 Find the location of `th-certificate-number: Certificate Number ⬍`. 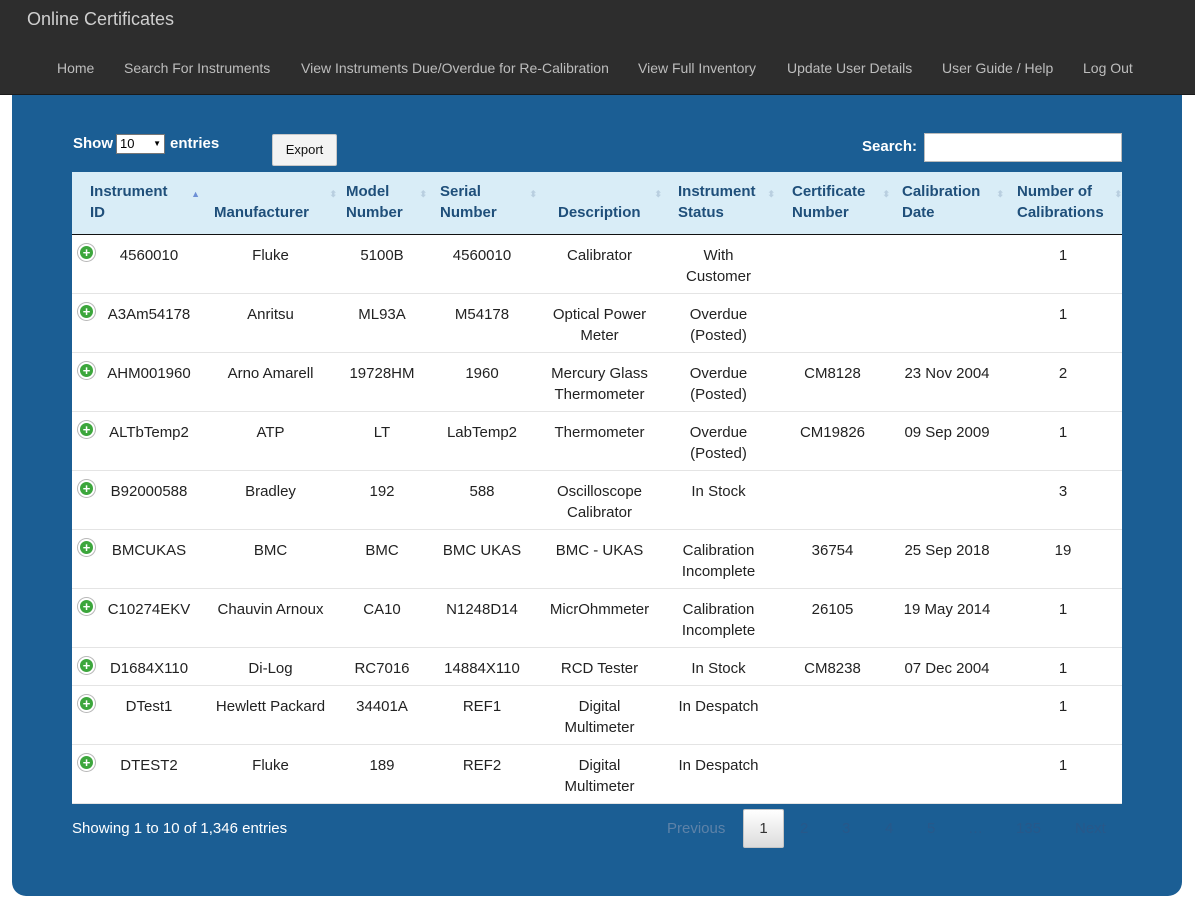

th-certificate-number: Certificate Number ⬍ is located at coordinates (841, 202).